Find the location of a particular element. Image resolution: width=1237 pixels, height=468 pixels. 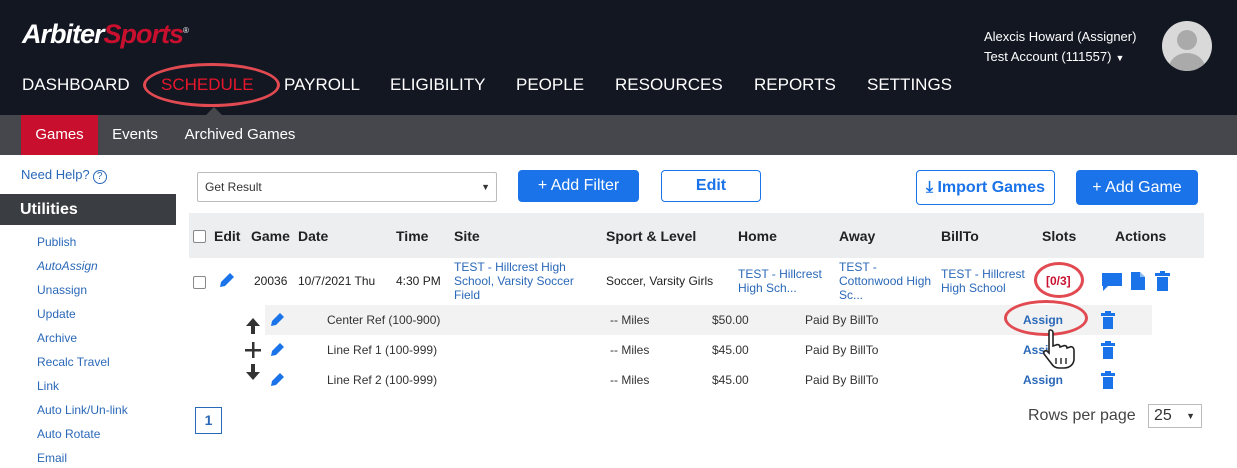

sidebar-item-publish: Publish is located at coordinates (56, 242).